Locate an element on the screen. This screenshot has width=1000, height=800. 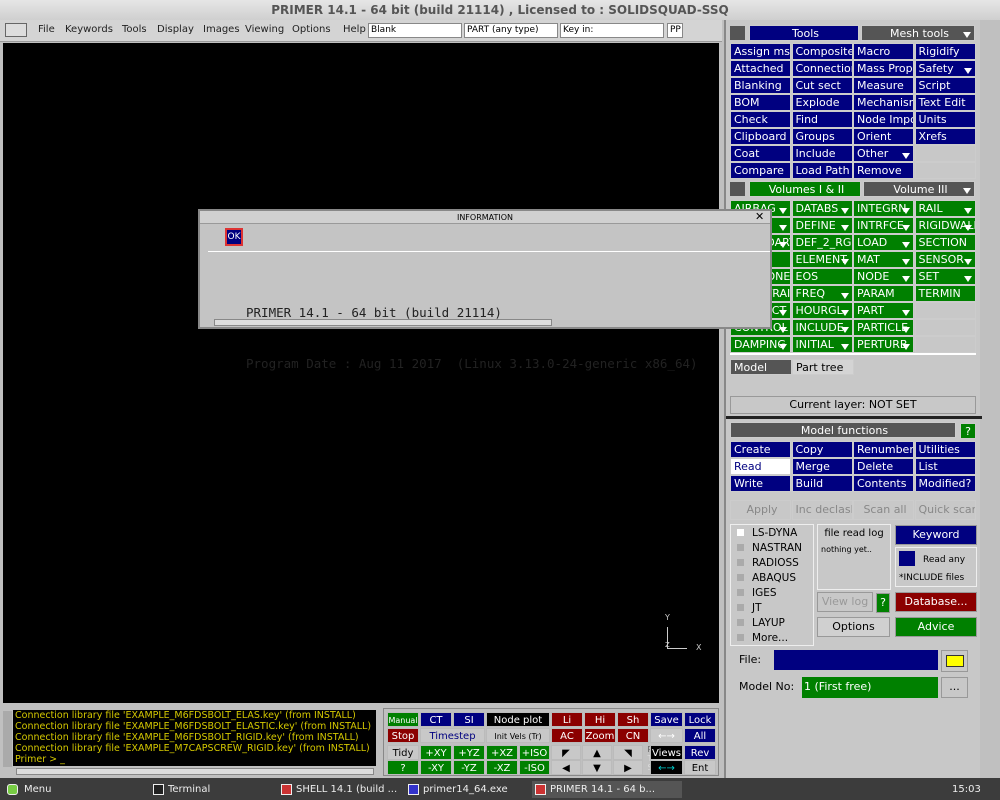
button-include: Include is located at coordinates (822, 153).